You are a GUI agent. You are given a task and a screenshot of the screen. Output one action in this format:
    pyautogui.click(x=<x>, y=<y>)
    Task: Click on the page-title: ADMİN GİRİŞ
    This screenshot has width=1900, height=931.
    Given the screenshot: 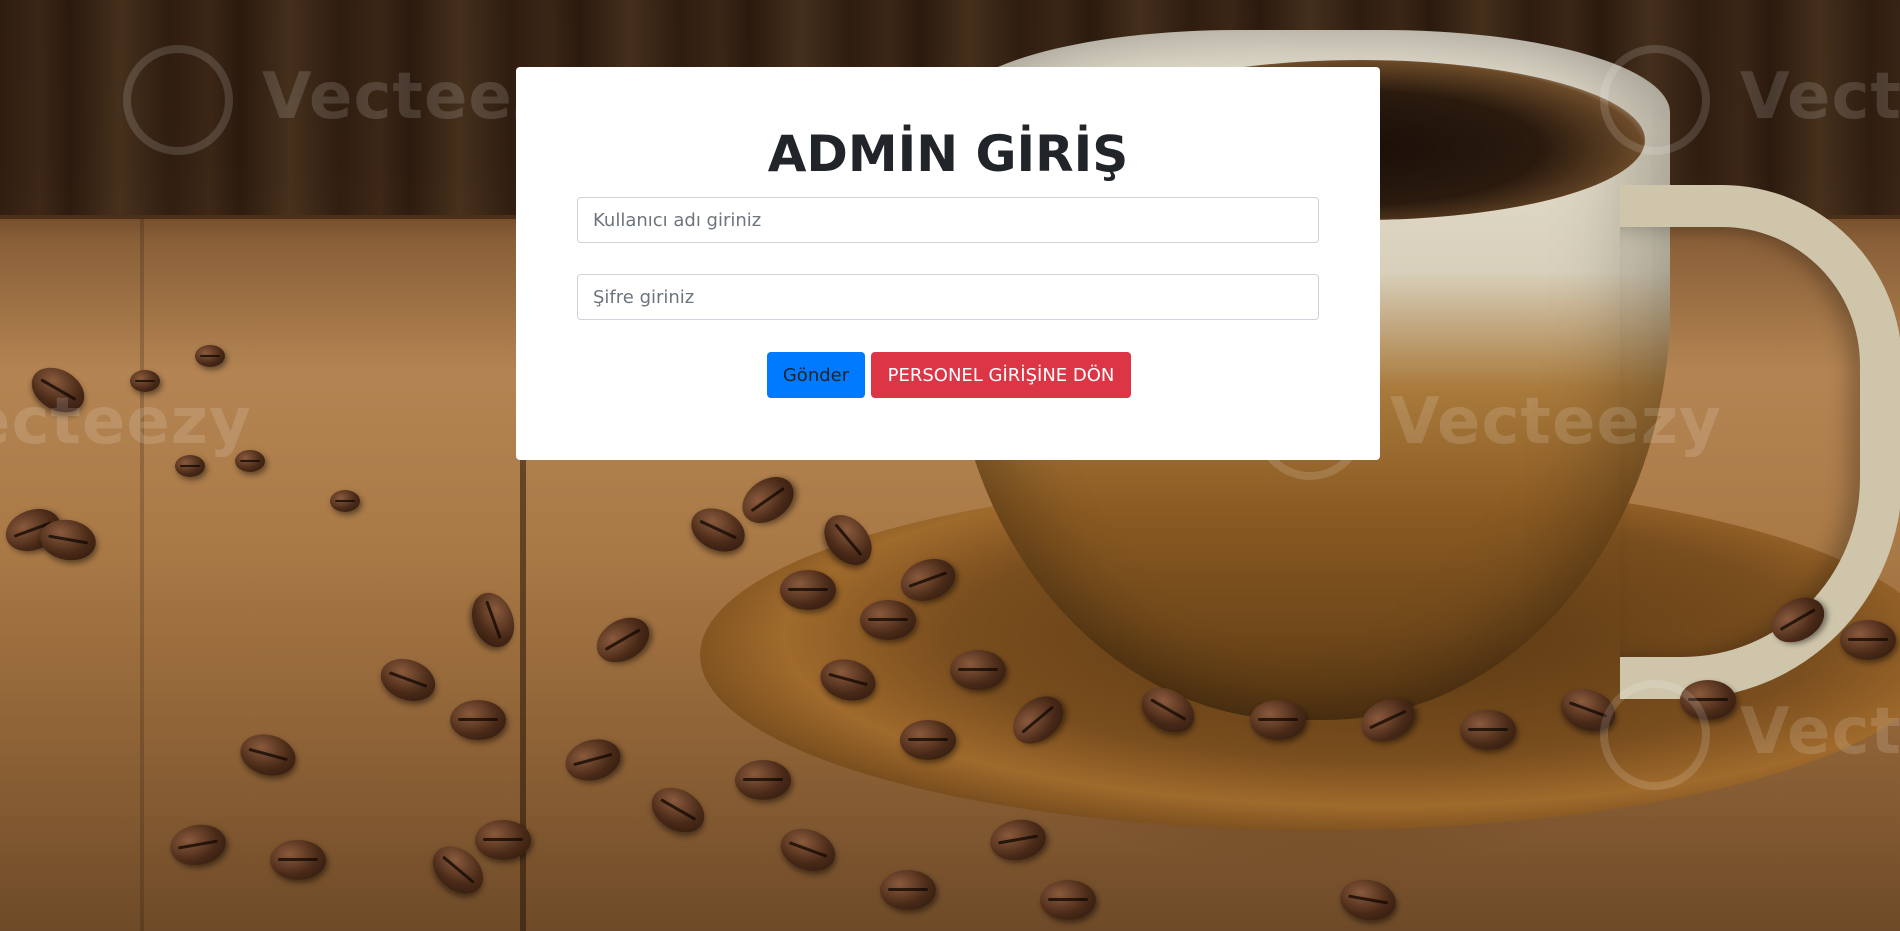 What is the action you would take?
    pyautogui.click(x=948, y=154)
    